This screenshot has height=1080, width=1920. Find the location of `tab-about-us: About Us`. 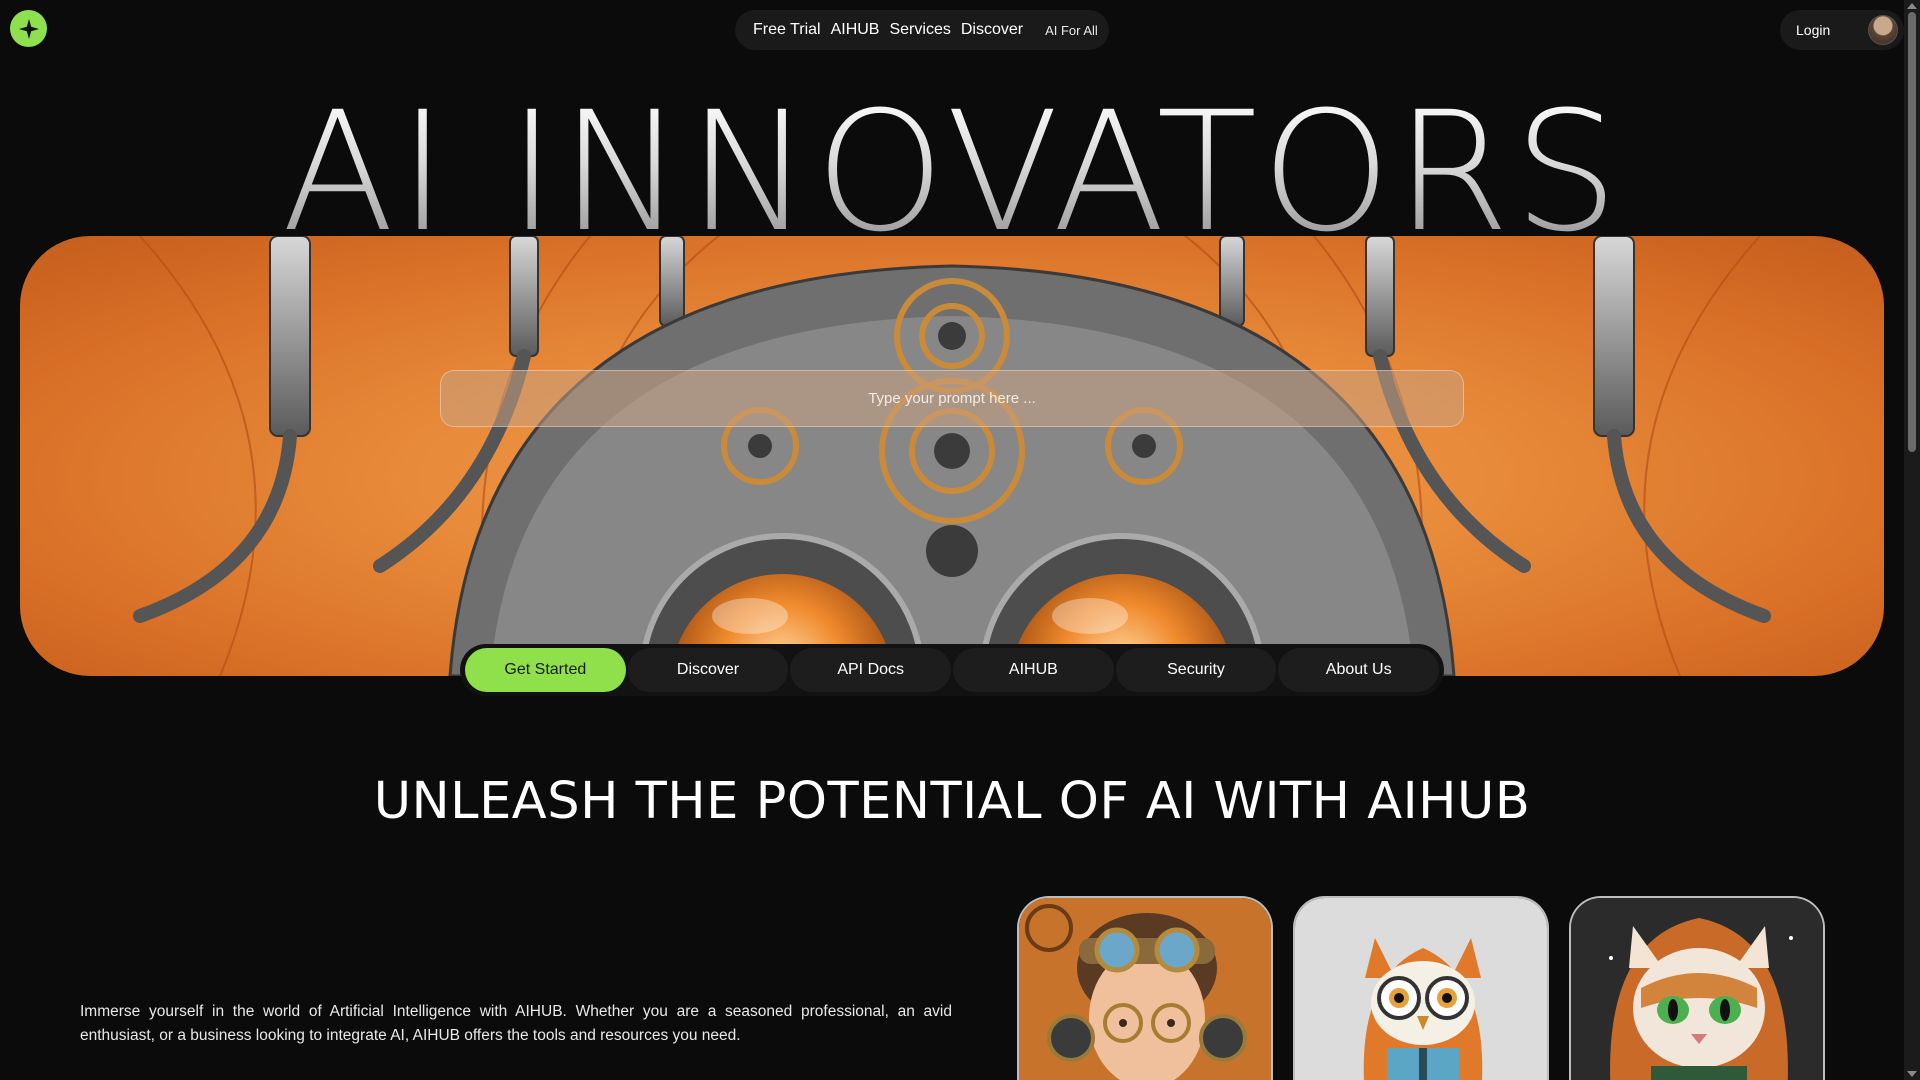

tab-about-us: About Us is located at coordinates (1359, 670).